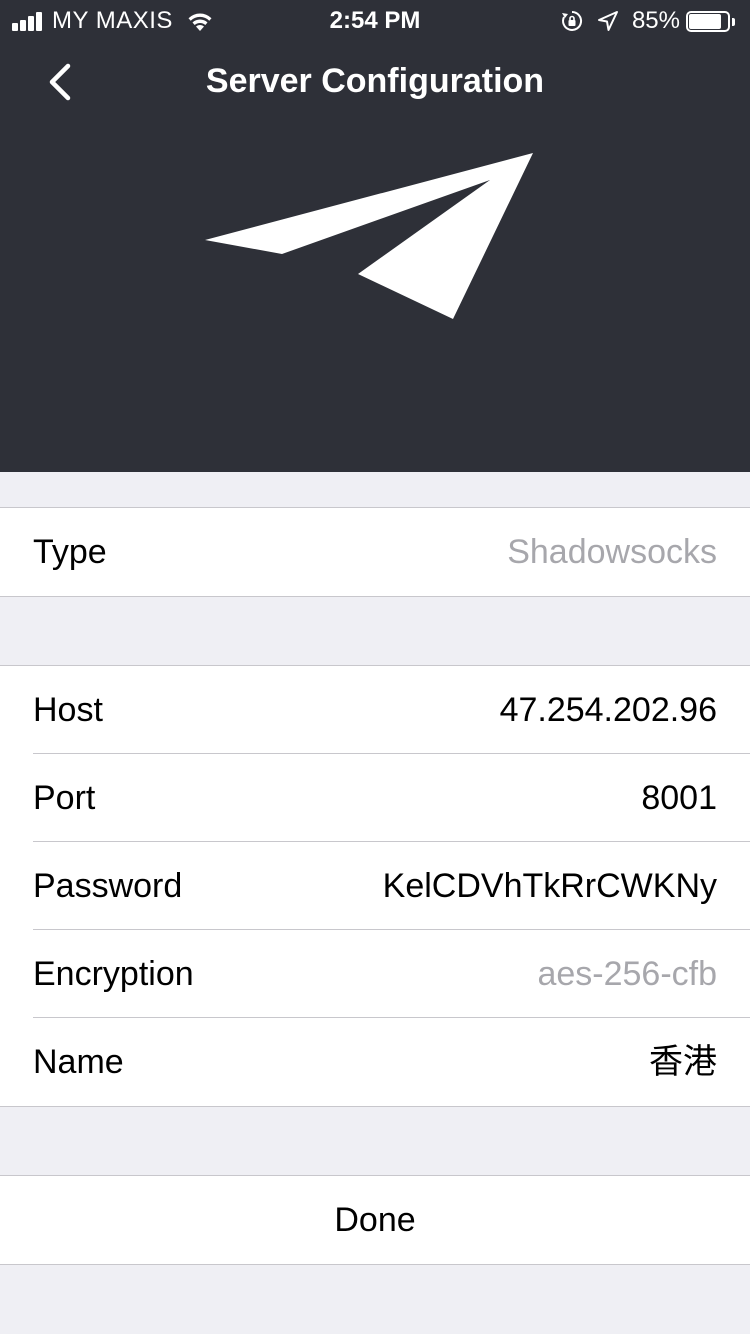 The width and height of the screenshot is (750, 1334). Describe the element at coordinates (375, 974) in the screenshot. I see `encryption-row: Encryption aes-256-cfb` at that location.